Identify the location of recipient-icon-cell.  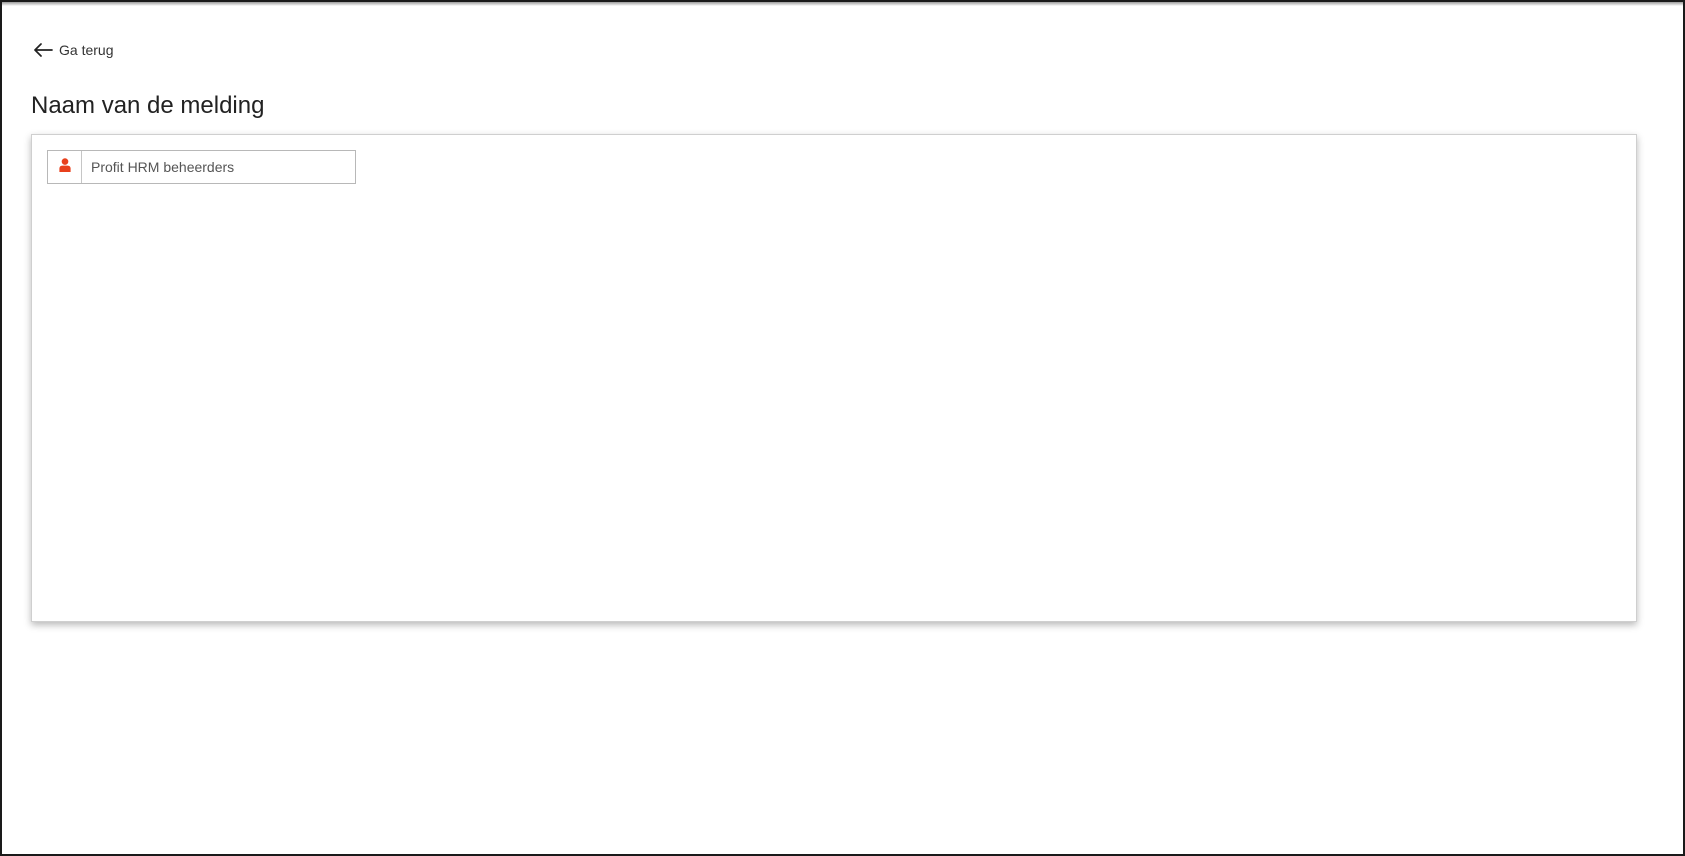
(65, 167).